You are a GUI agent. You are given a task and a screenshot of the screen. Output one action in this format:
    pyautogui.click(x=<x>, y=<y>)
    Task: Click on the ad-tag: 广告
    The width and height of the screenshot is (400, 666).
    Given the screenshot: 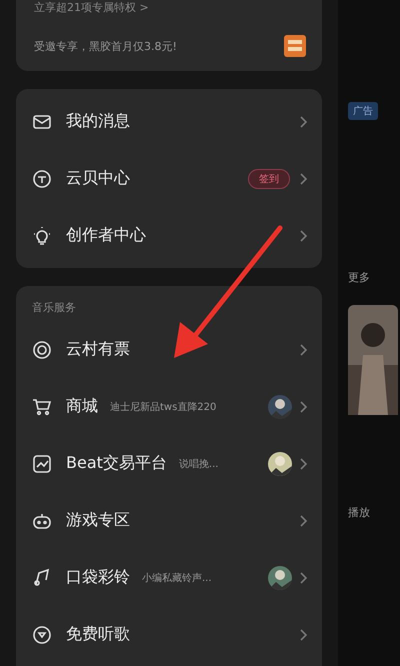 What is the action you would take?
    pyautogui.click(x=363, y=111)
    